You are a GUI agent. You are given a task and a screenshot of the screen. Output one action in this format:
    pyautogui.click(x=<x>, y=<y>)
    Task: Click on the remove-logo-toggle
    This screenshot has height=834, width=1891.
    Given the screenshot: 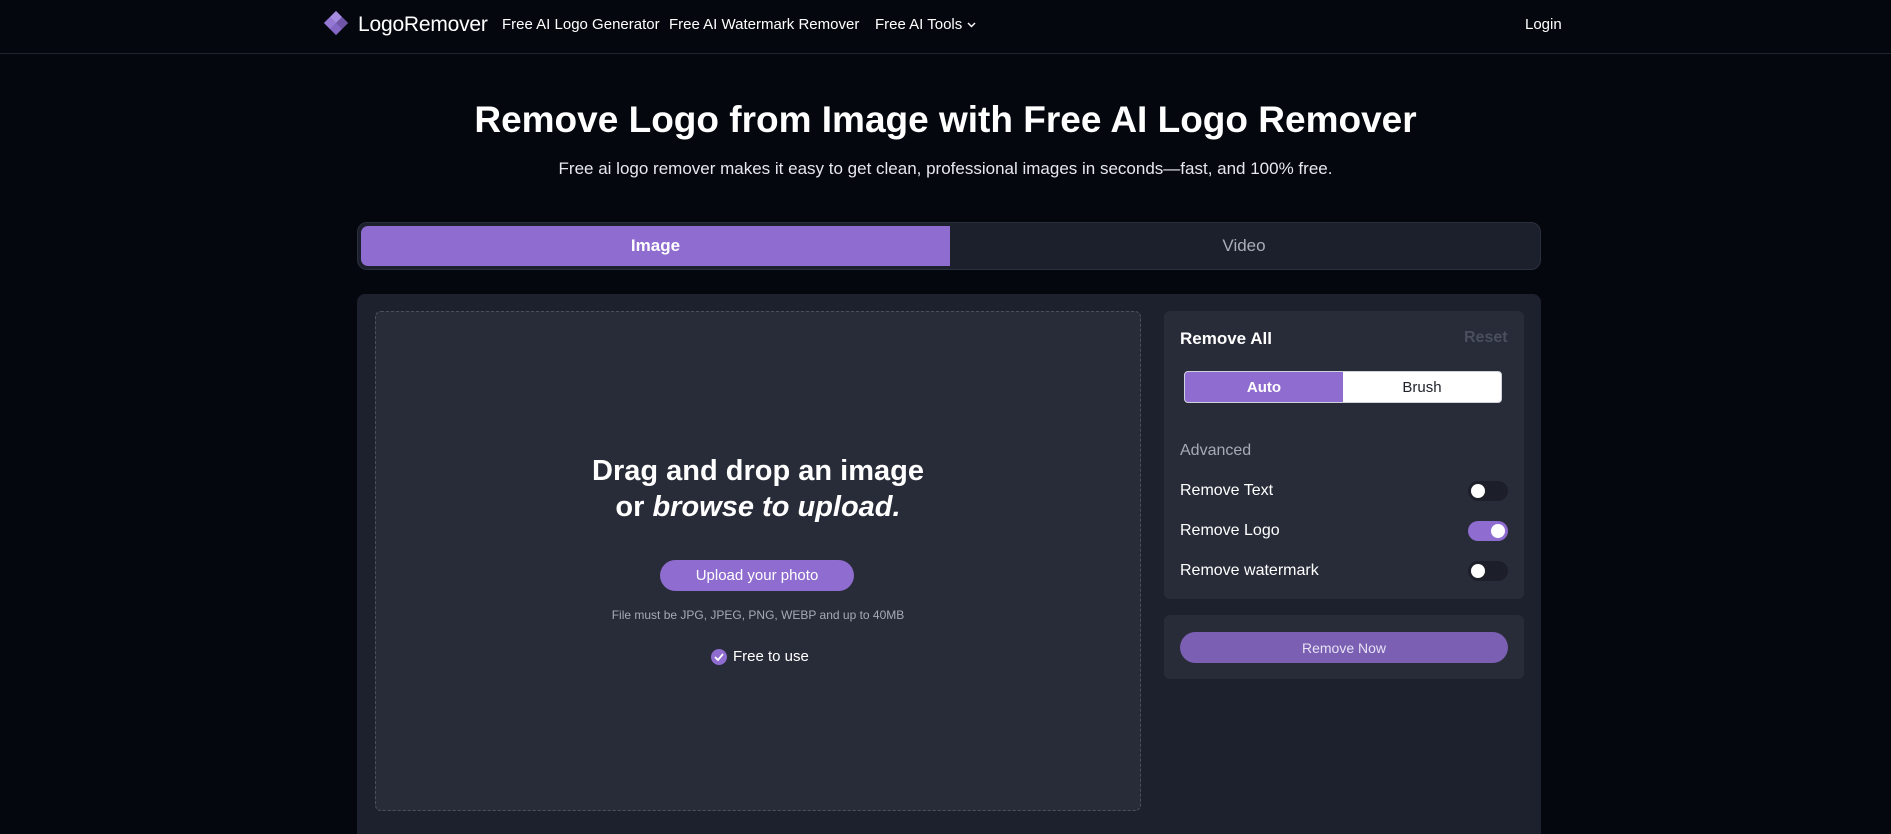 What is the action you would take?
    pyautogui.click(x=1488, y=531)
    